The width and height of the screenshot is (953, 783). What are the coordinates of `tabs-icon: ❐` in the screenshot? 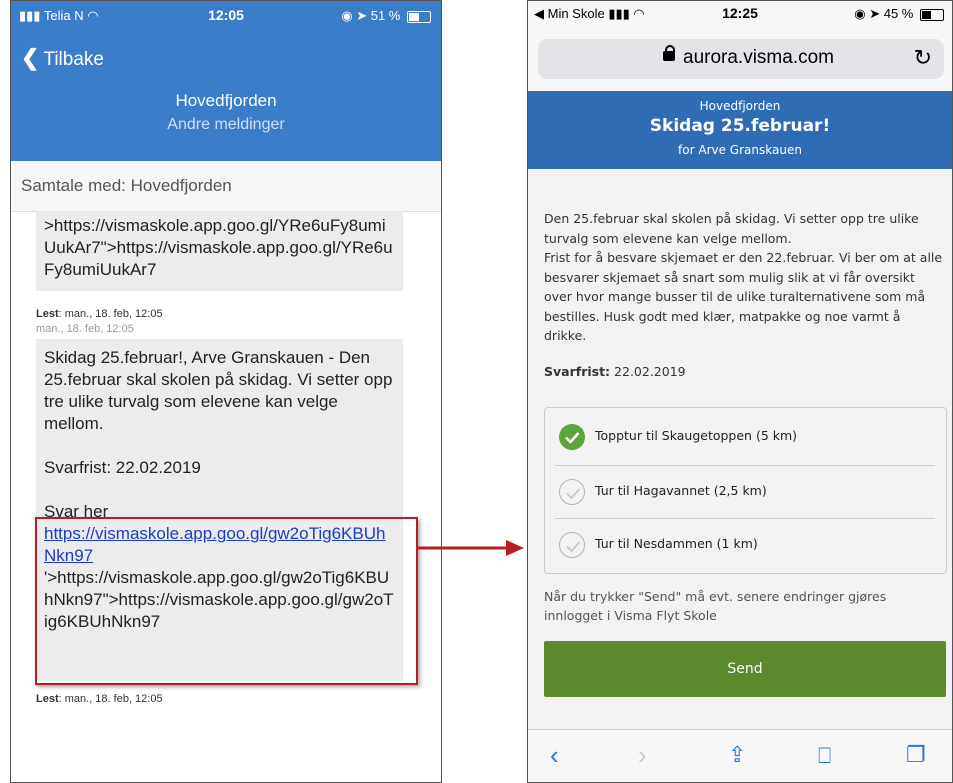 It's located at (916, 755).